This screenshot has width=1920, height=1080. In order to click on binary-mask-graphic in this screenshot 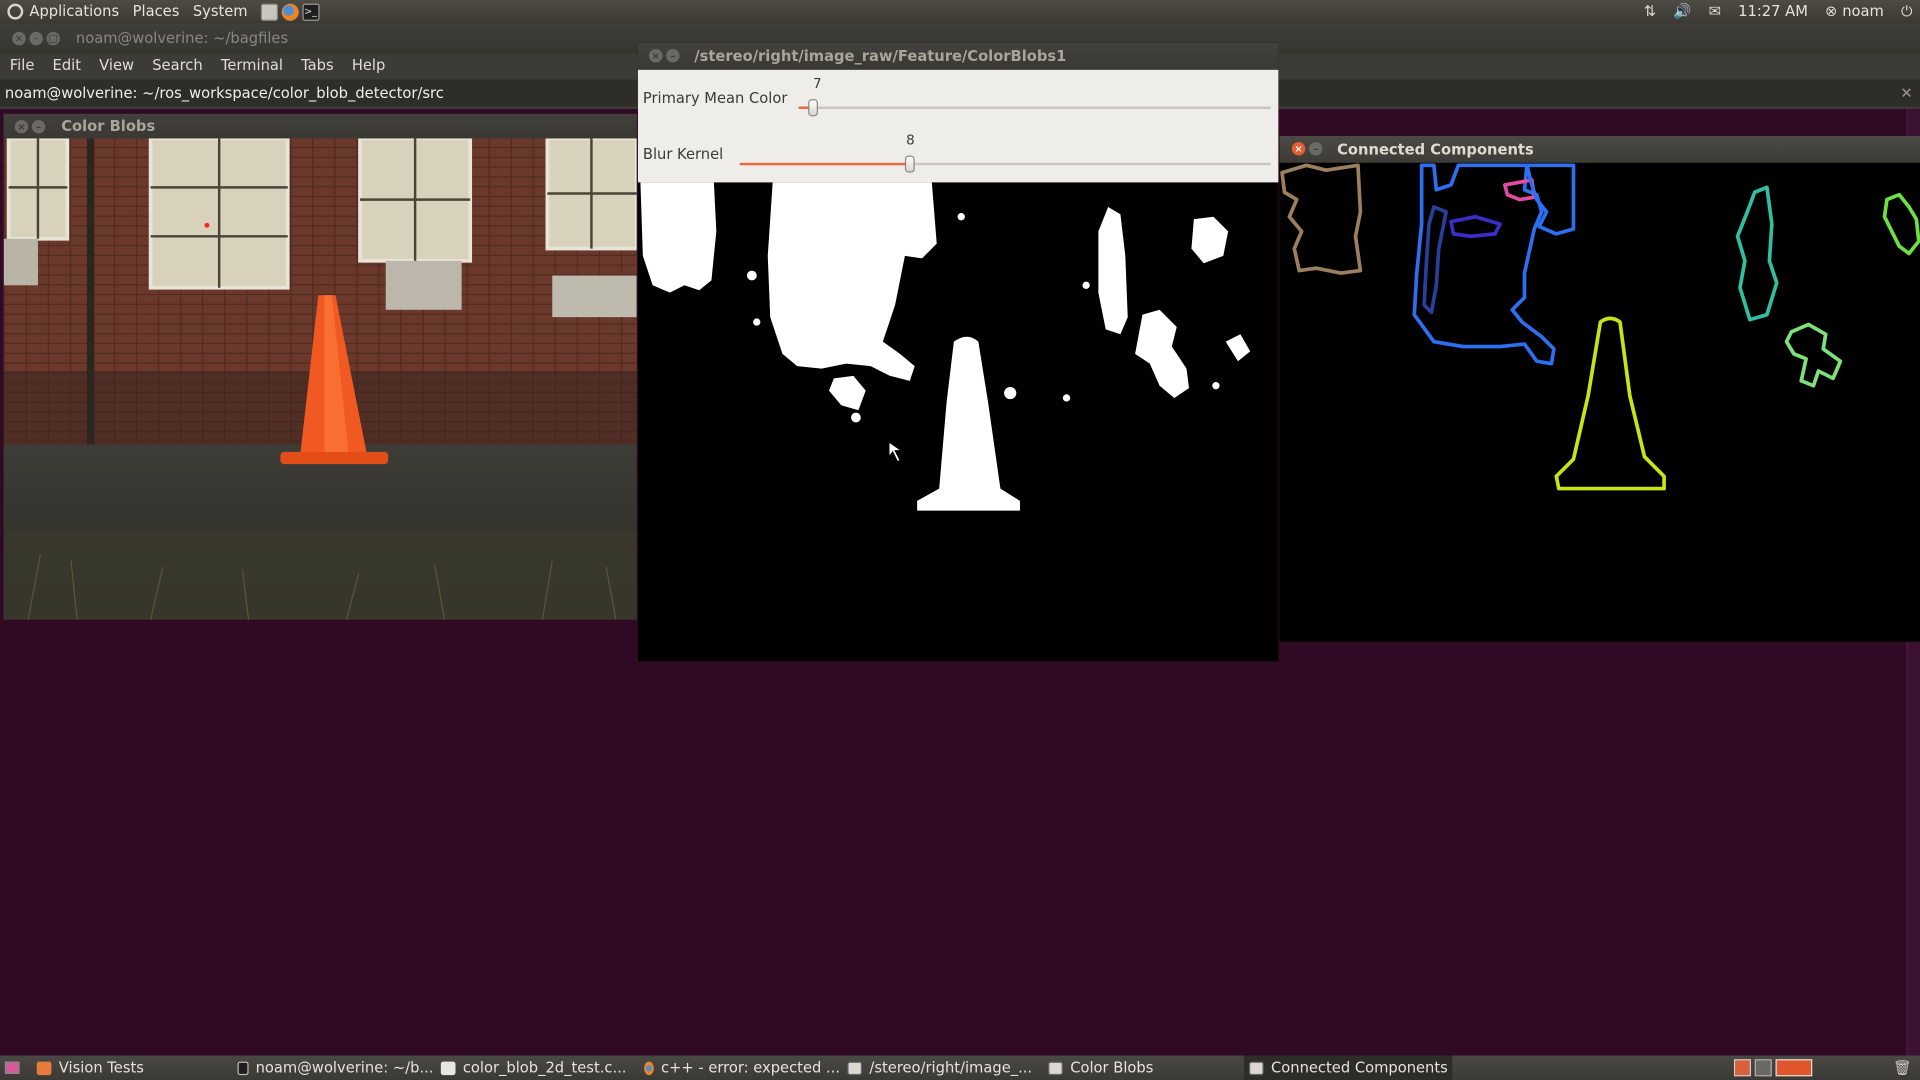, I will do `click(945, 346)`.